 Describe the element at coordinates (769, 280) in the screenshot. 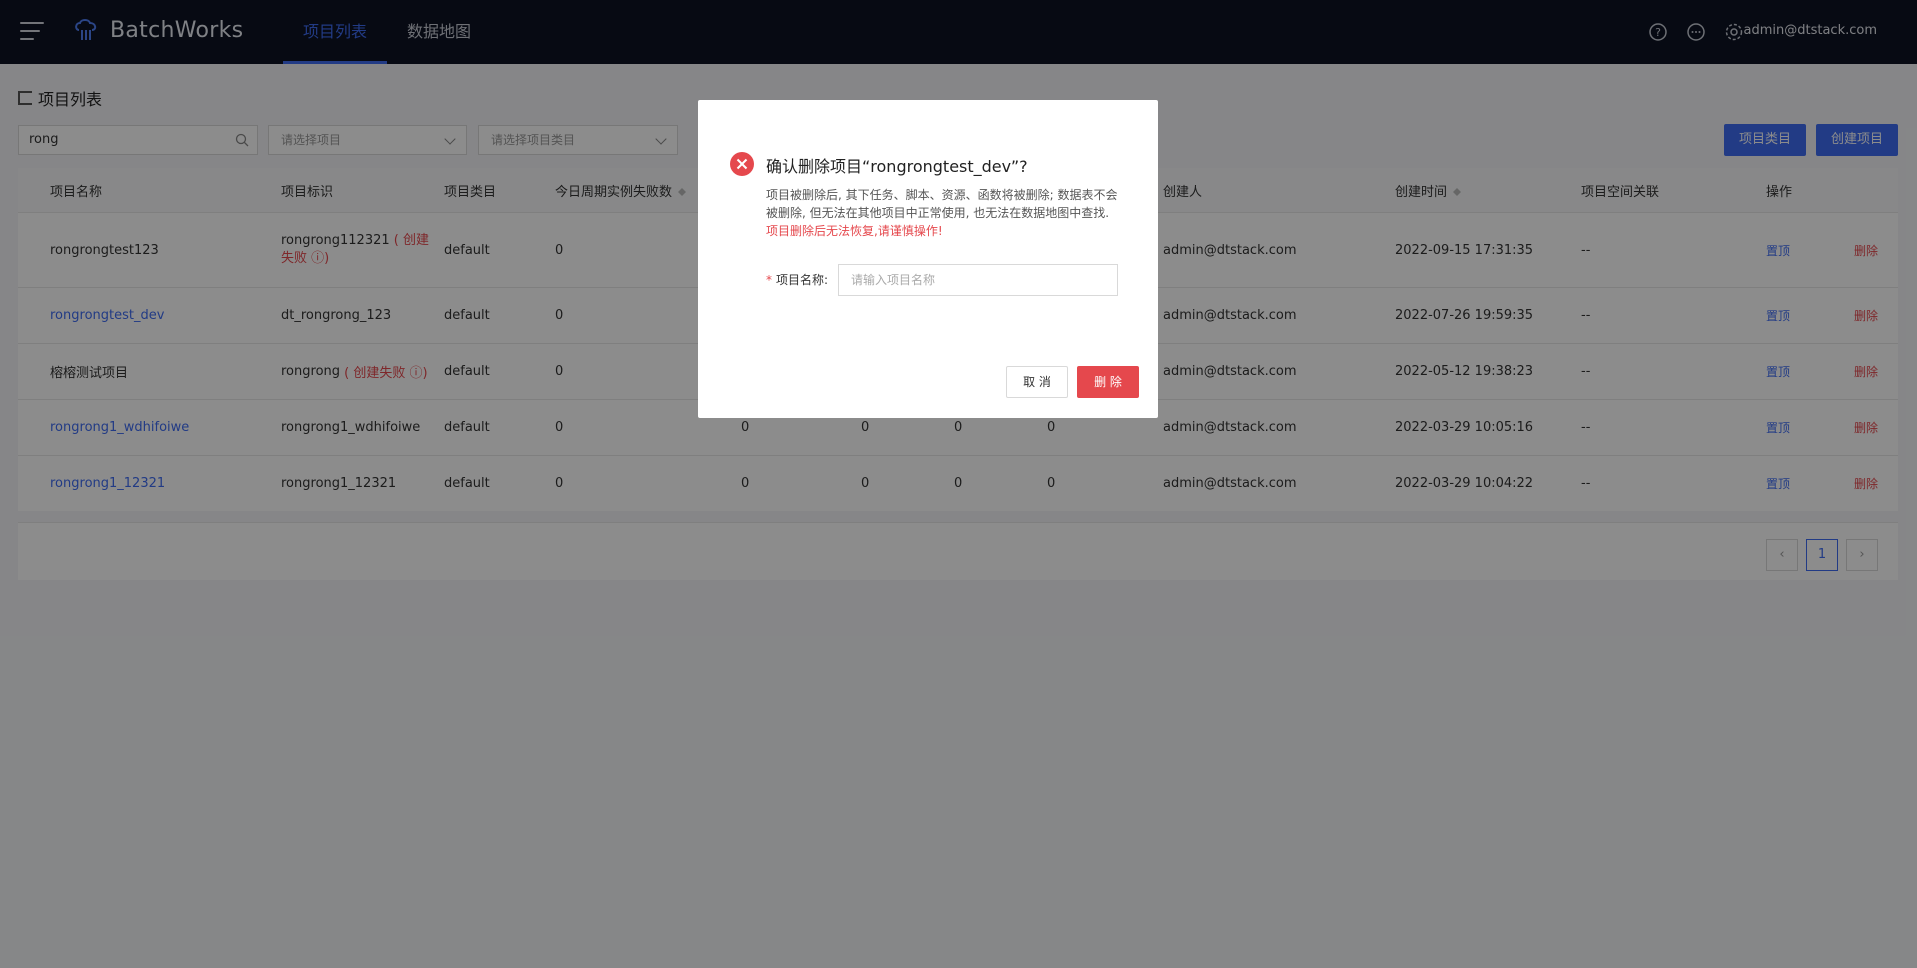

I see `required-mark: *` at that location.